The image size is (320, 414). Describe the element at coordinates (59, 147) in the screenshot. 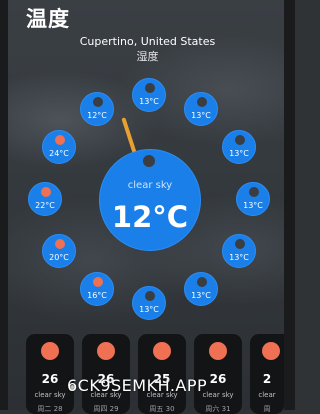

I see `hour-bubble: 24°C` at that location.